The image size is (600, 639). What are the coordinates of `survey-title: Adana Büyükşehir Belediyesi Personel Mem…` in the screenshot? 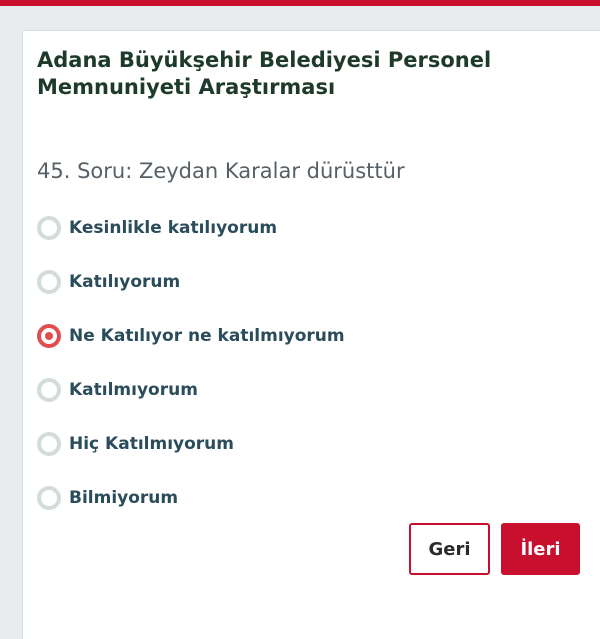 It's located at (264, 73).